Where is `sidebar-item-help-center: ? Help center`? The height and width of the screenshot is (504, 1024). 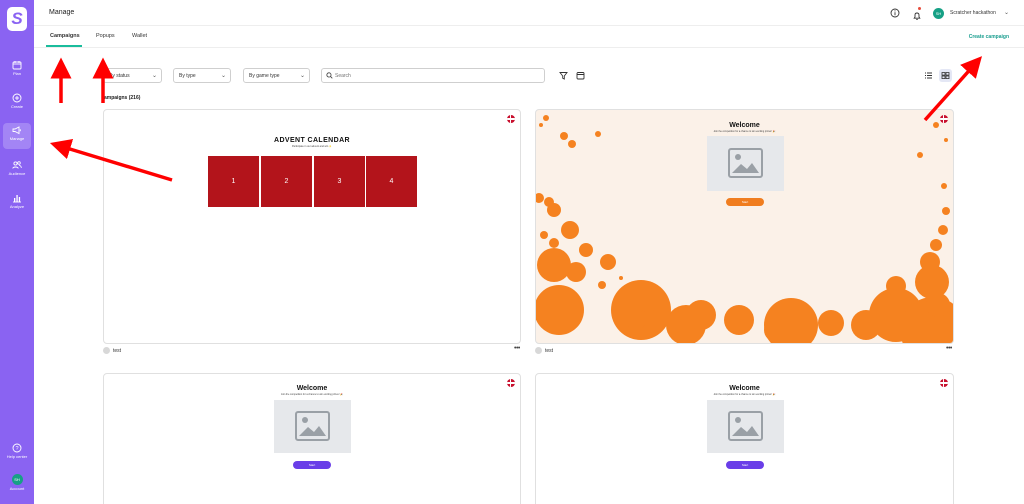 sidebar-item-help-center: ? Help center is located at coordinates (17, 454).